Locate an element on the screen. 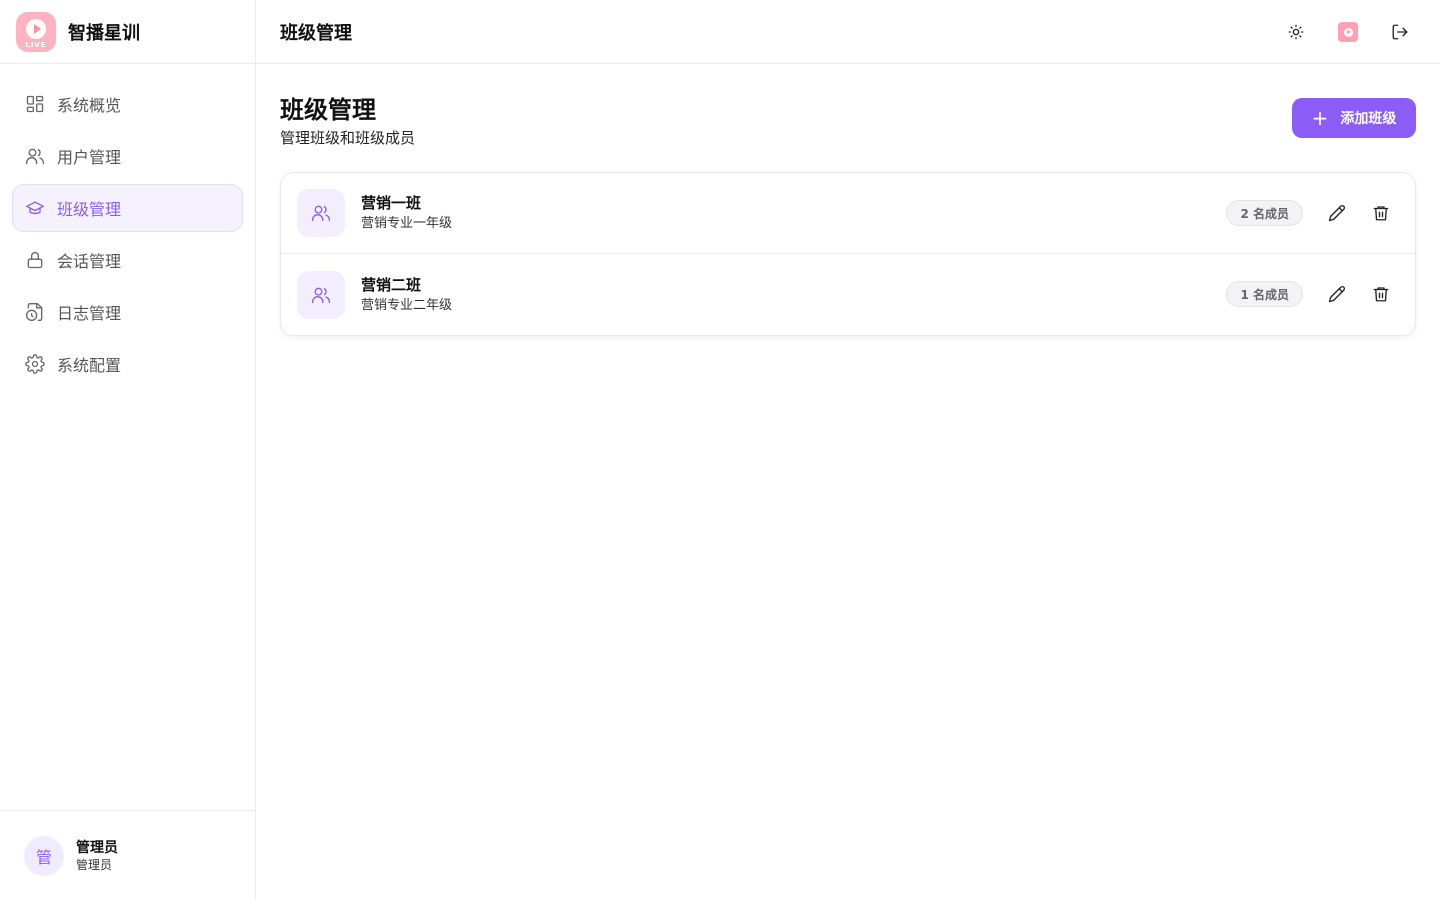 The height and width of the screenshot is (900, 1440). sidebar-item-label: 会话管理 is located at coordinates (89, 261).